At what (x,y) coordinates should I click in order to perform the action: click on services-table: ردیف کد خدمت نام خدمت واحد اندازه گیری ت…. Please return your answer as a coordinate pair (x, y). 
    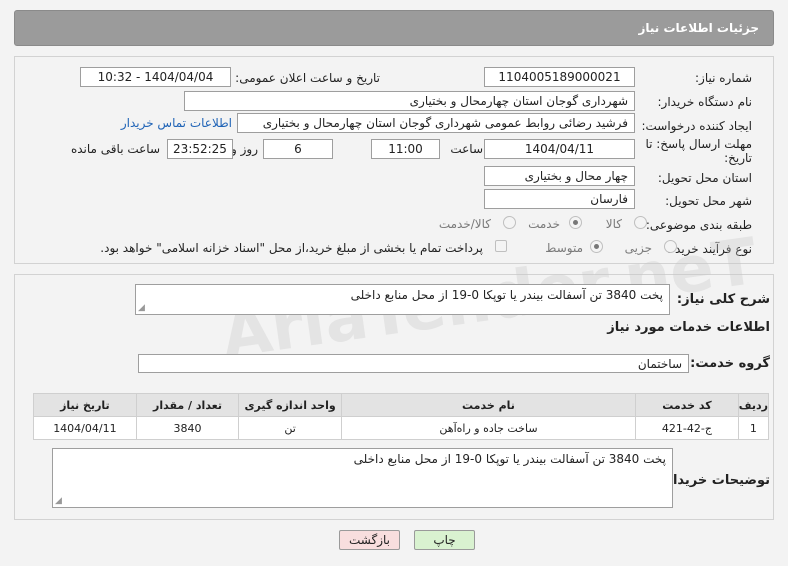
    Looking at the image, I should click on (401, 416).